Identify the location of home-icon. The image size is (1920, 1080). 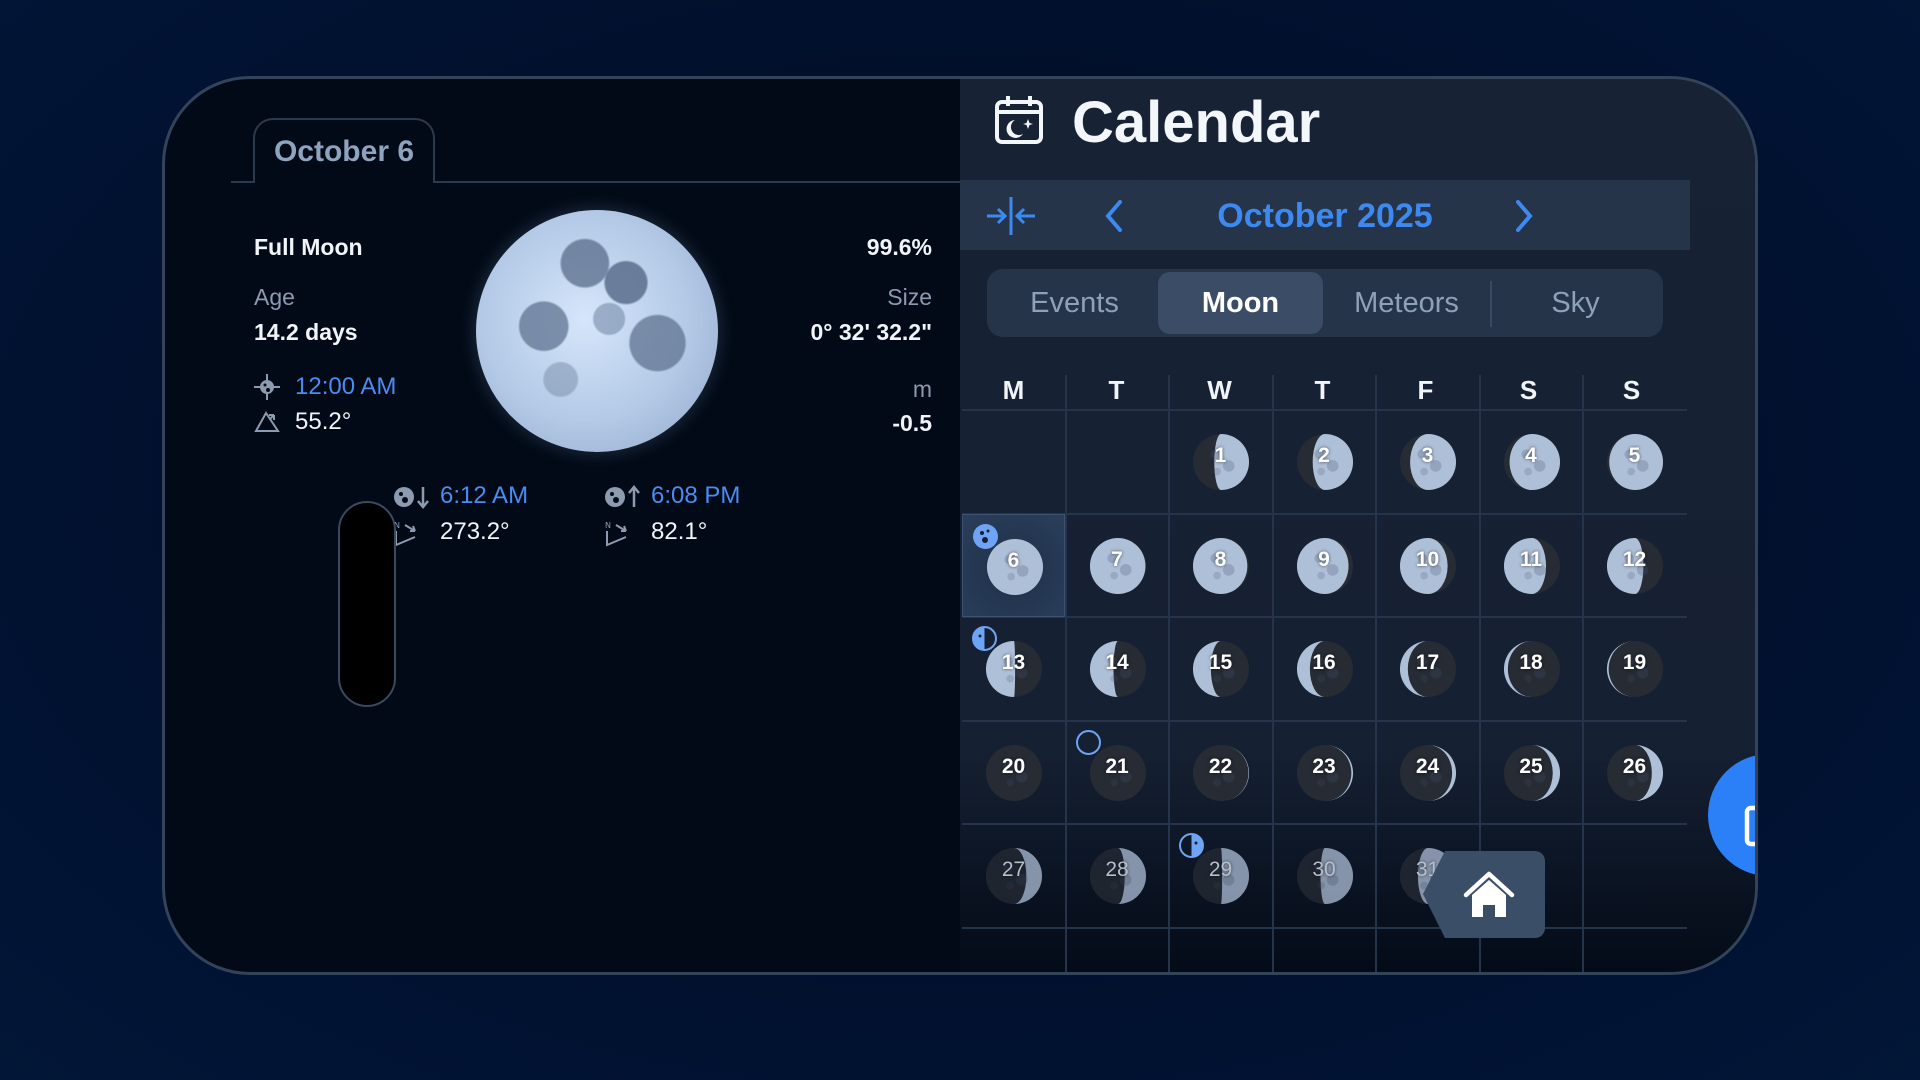
(1484, 894).